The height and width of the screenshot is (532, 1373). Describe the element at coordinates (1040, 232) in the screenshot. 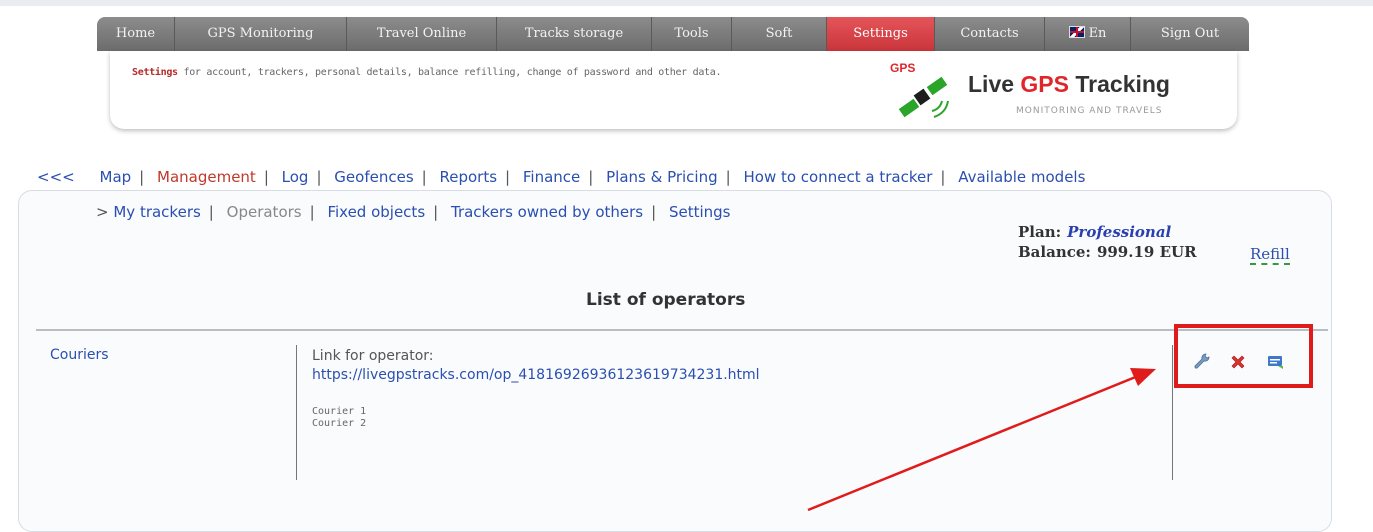

I see `plan-label: Plan:` at that location.